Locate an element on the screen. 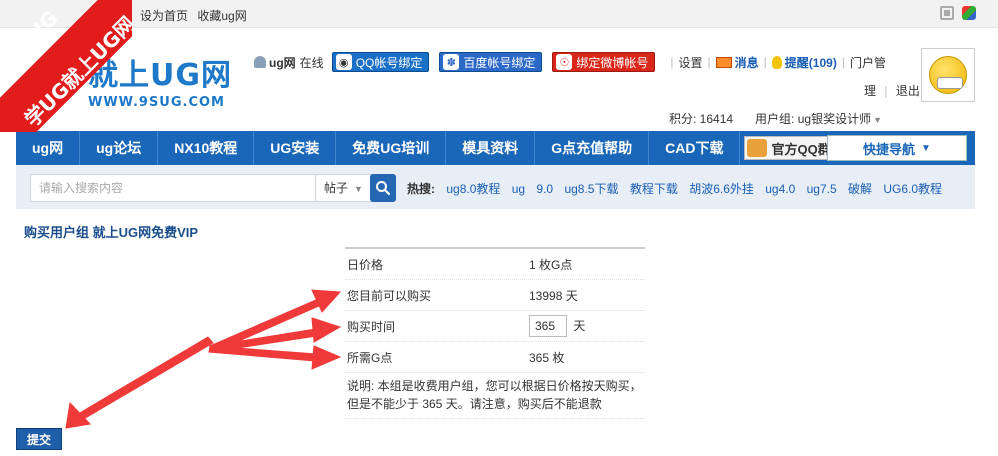  quick-nav-button: 快捷导航 ▼ is located at coordinates (897, 148).